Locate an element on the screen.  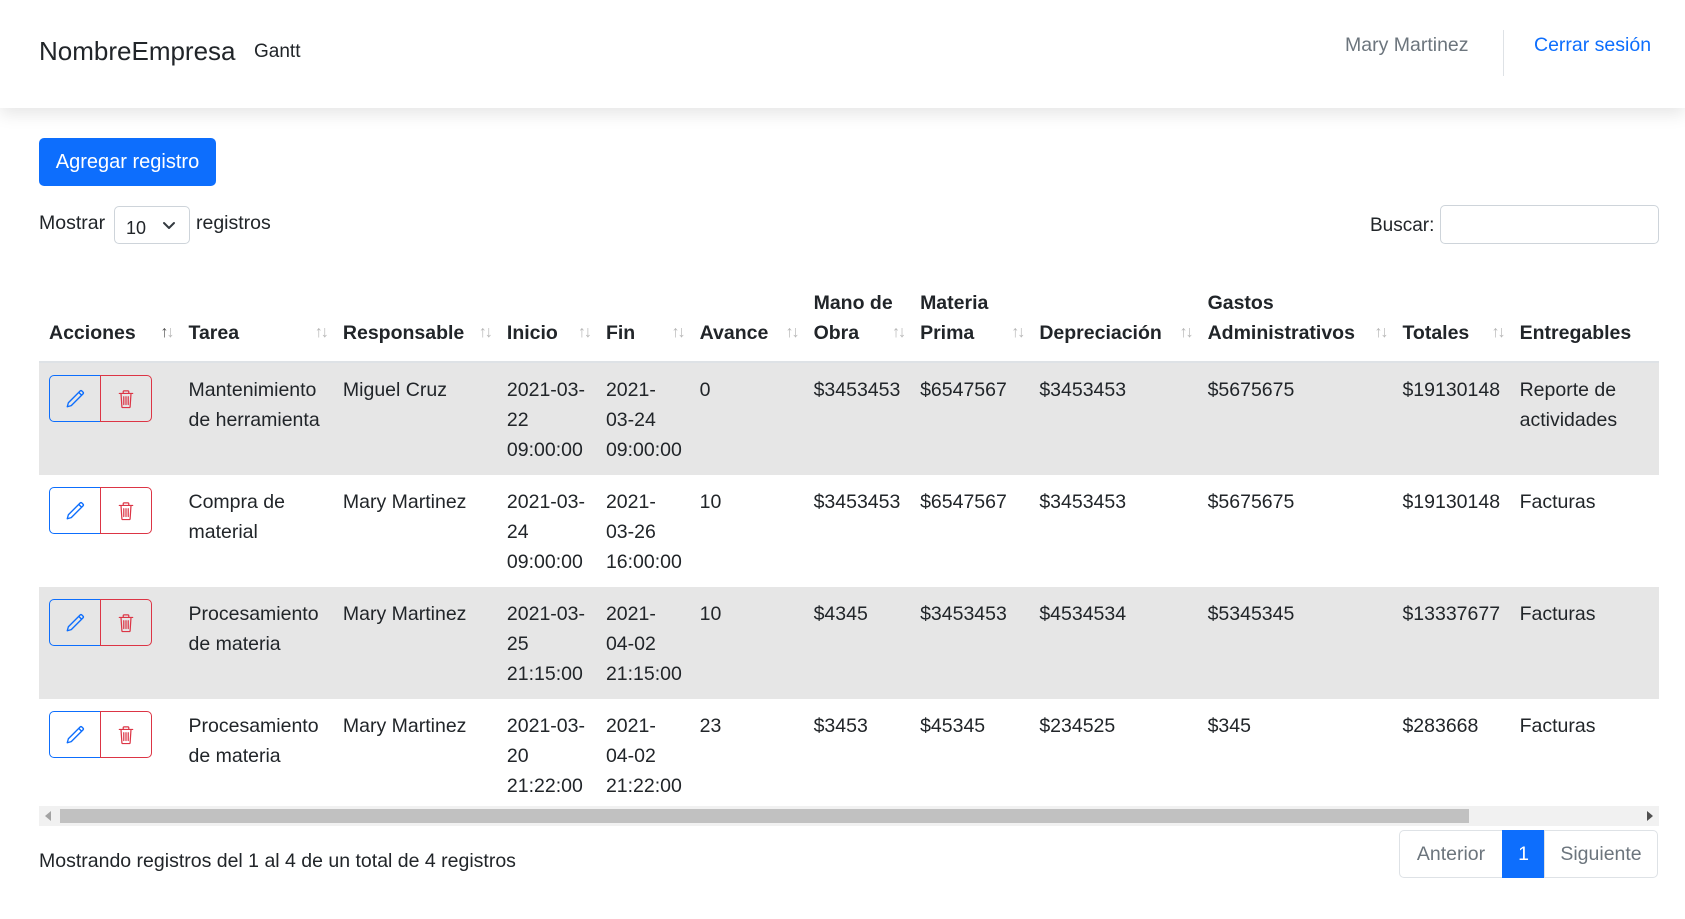
add-record-button: Agregar registro is located at coordinates (127, 162).